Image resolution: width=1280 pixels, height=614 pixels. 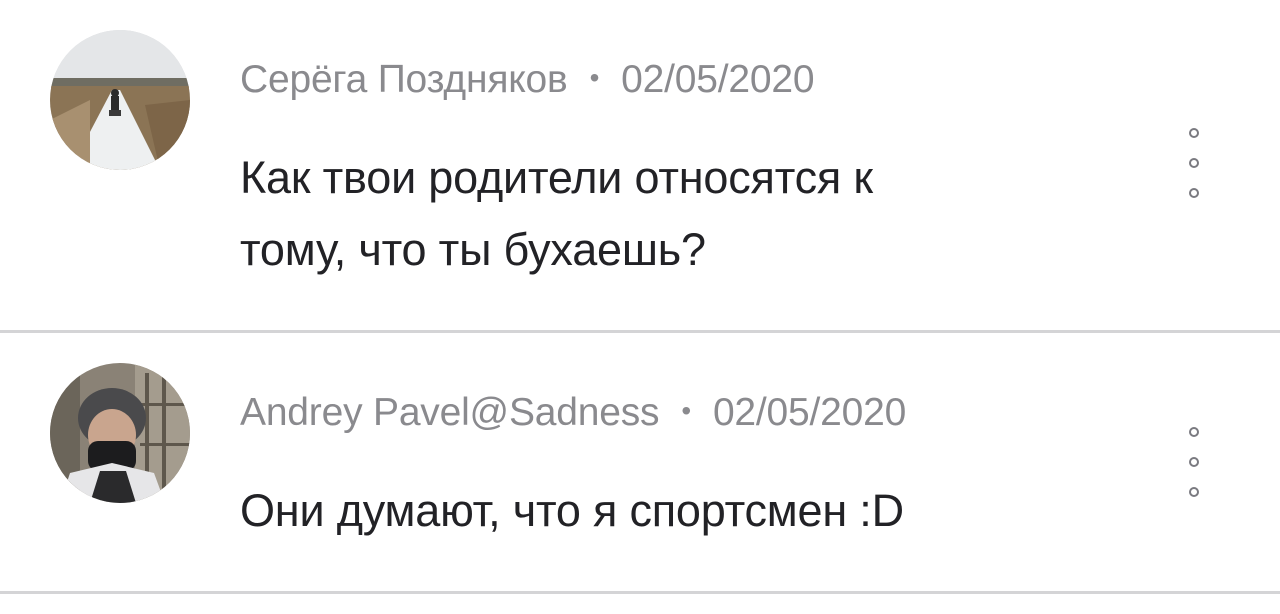 I want to click on comment-text-line: Они думают, что я спортсмен :D, so click(x=572, y=510).